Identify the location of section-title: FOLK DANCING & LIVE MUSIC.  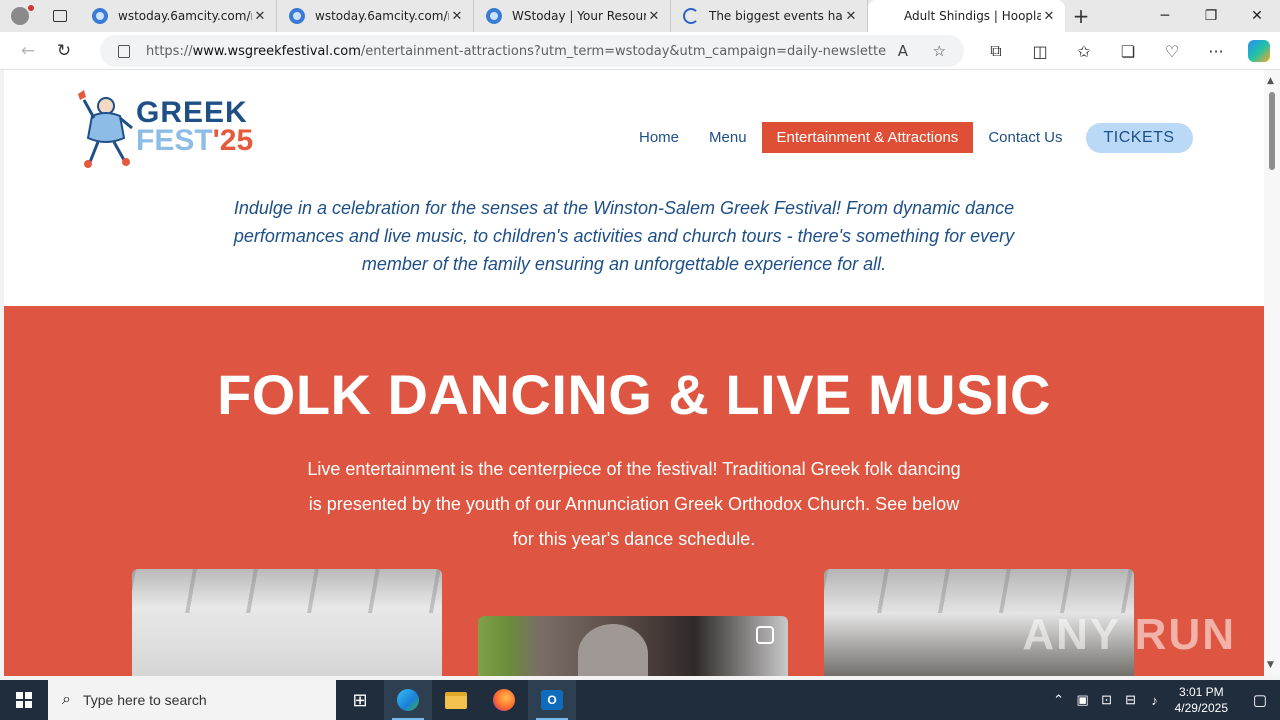
(634, 394).